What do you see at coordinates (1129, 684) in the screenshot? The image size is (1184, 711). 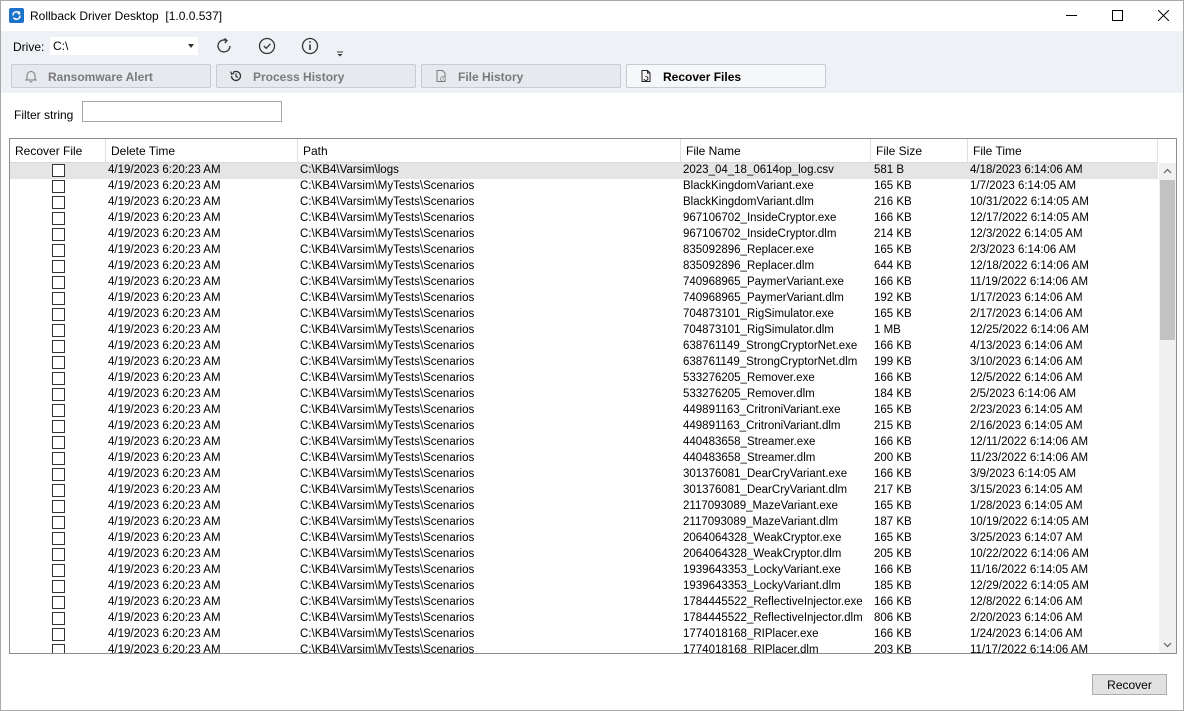 I see `recover-button: Recover` at bounding box center [1129, 684].